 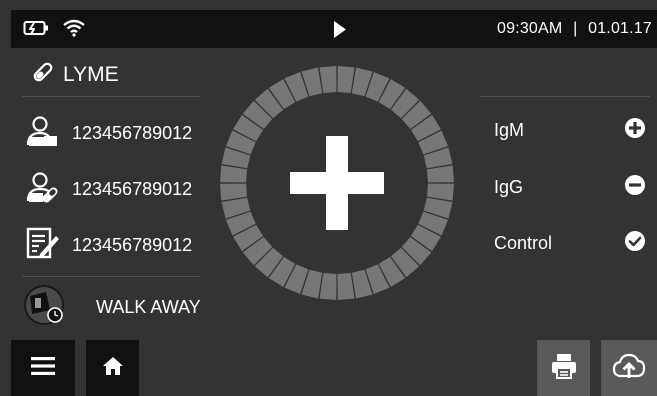 I want to click on sample-id-row: 123456789012, so click(x=109, y=245).